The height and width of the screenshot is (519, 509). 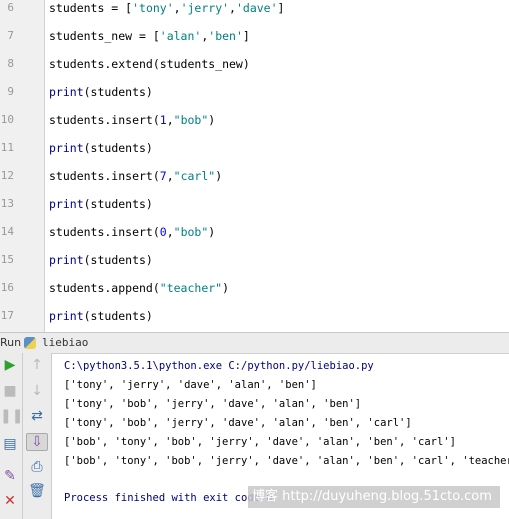 I want to click on print-icon: ⎙, so click(x=37, y=467).